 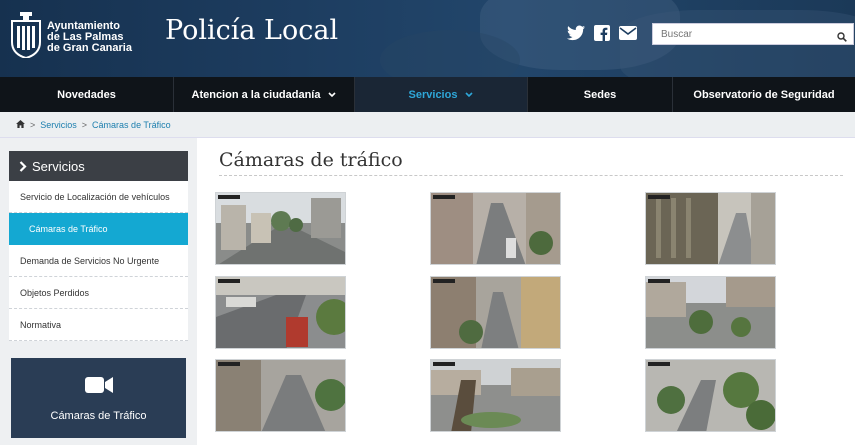 I want to click on search-icon, so click(x=842, y=38).